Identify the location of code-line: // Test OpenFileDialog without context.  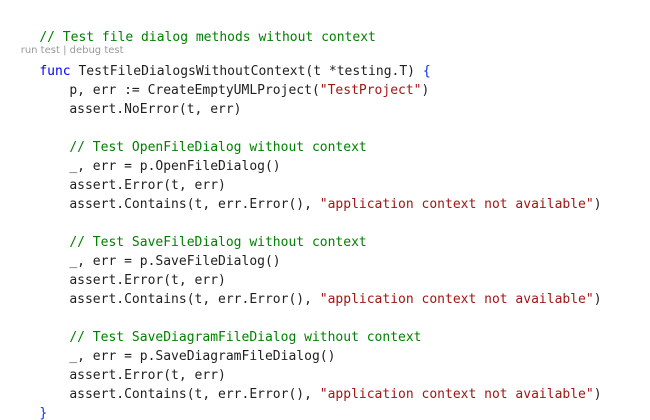
(329, 137).